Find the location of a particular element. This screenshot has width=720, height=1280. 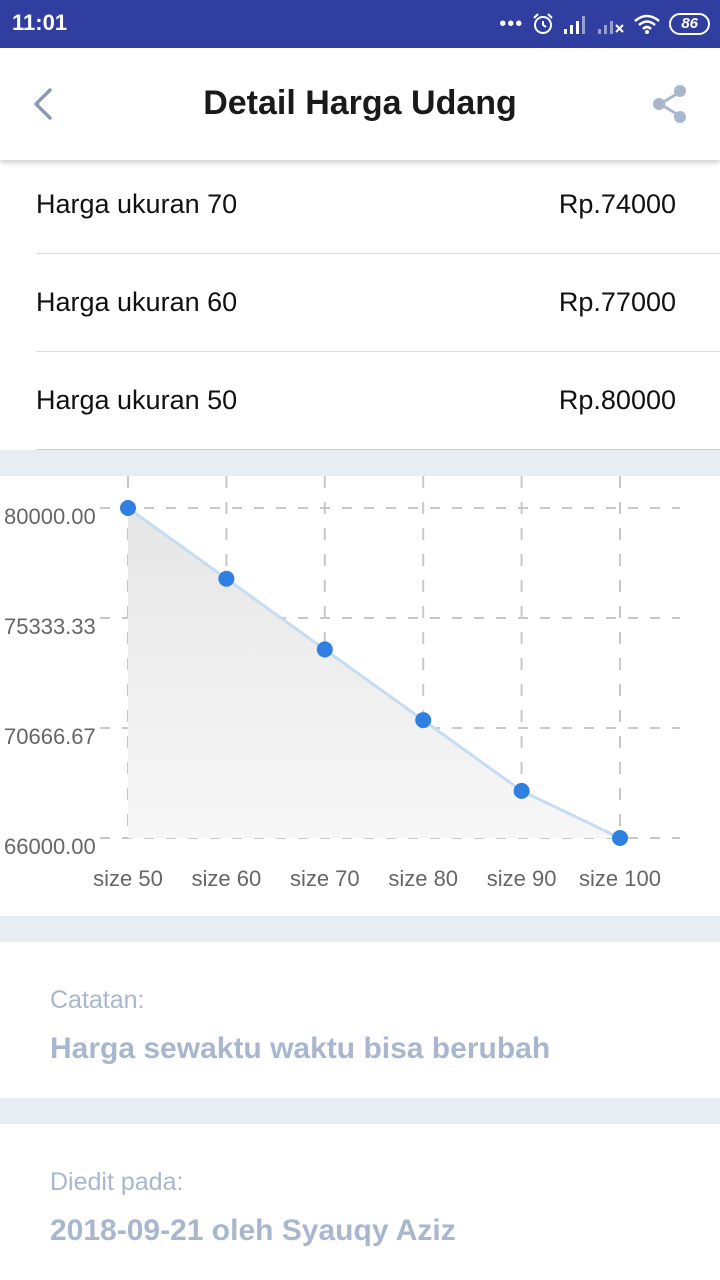

note-label: Catatan: is located at coordinates (97, 1000).